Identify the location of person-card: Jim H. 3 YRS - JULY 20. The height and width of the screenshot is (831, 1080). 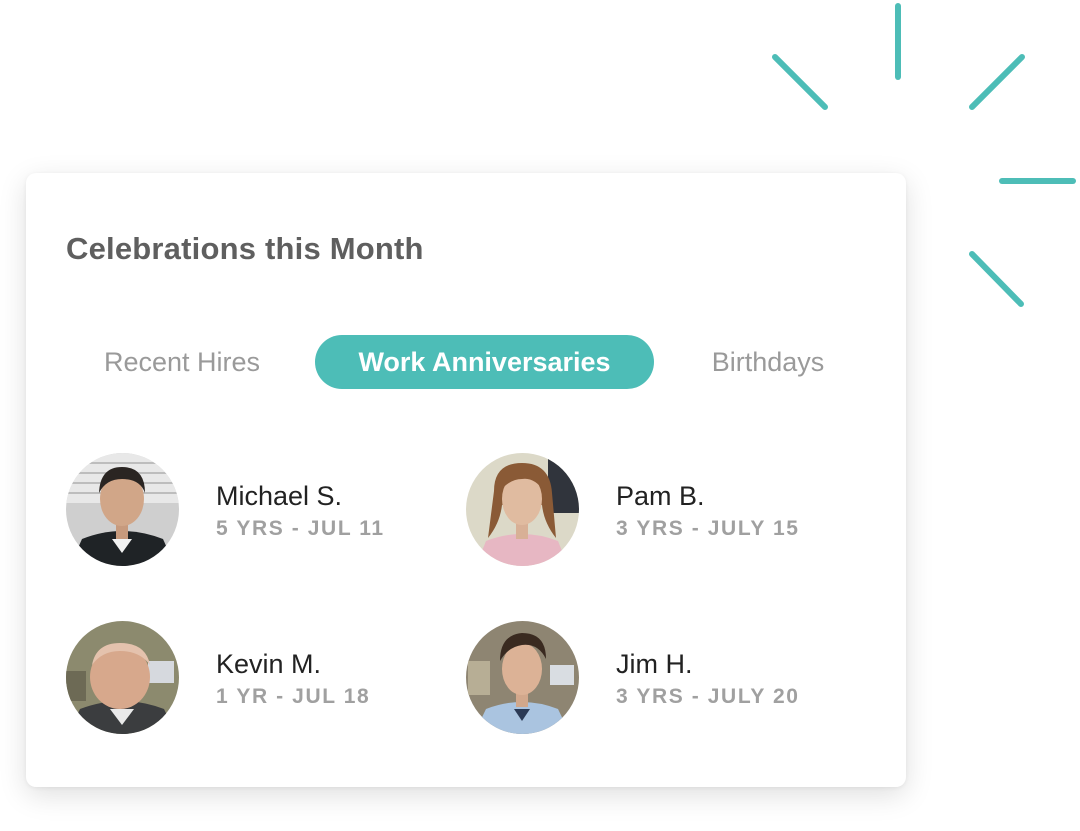
(646, 678).